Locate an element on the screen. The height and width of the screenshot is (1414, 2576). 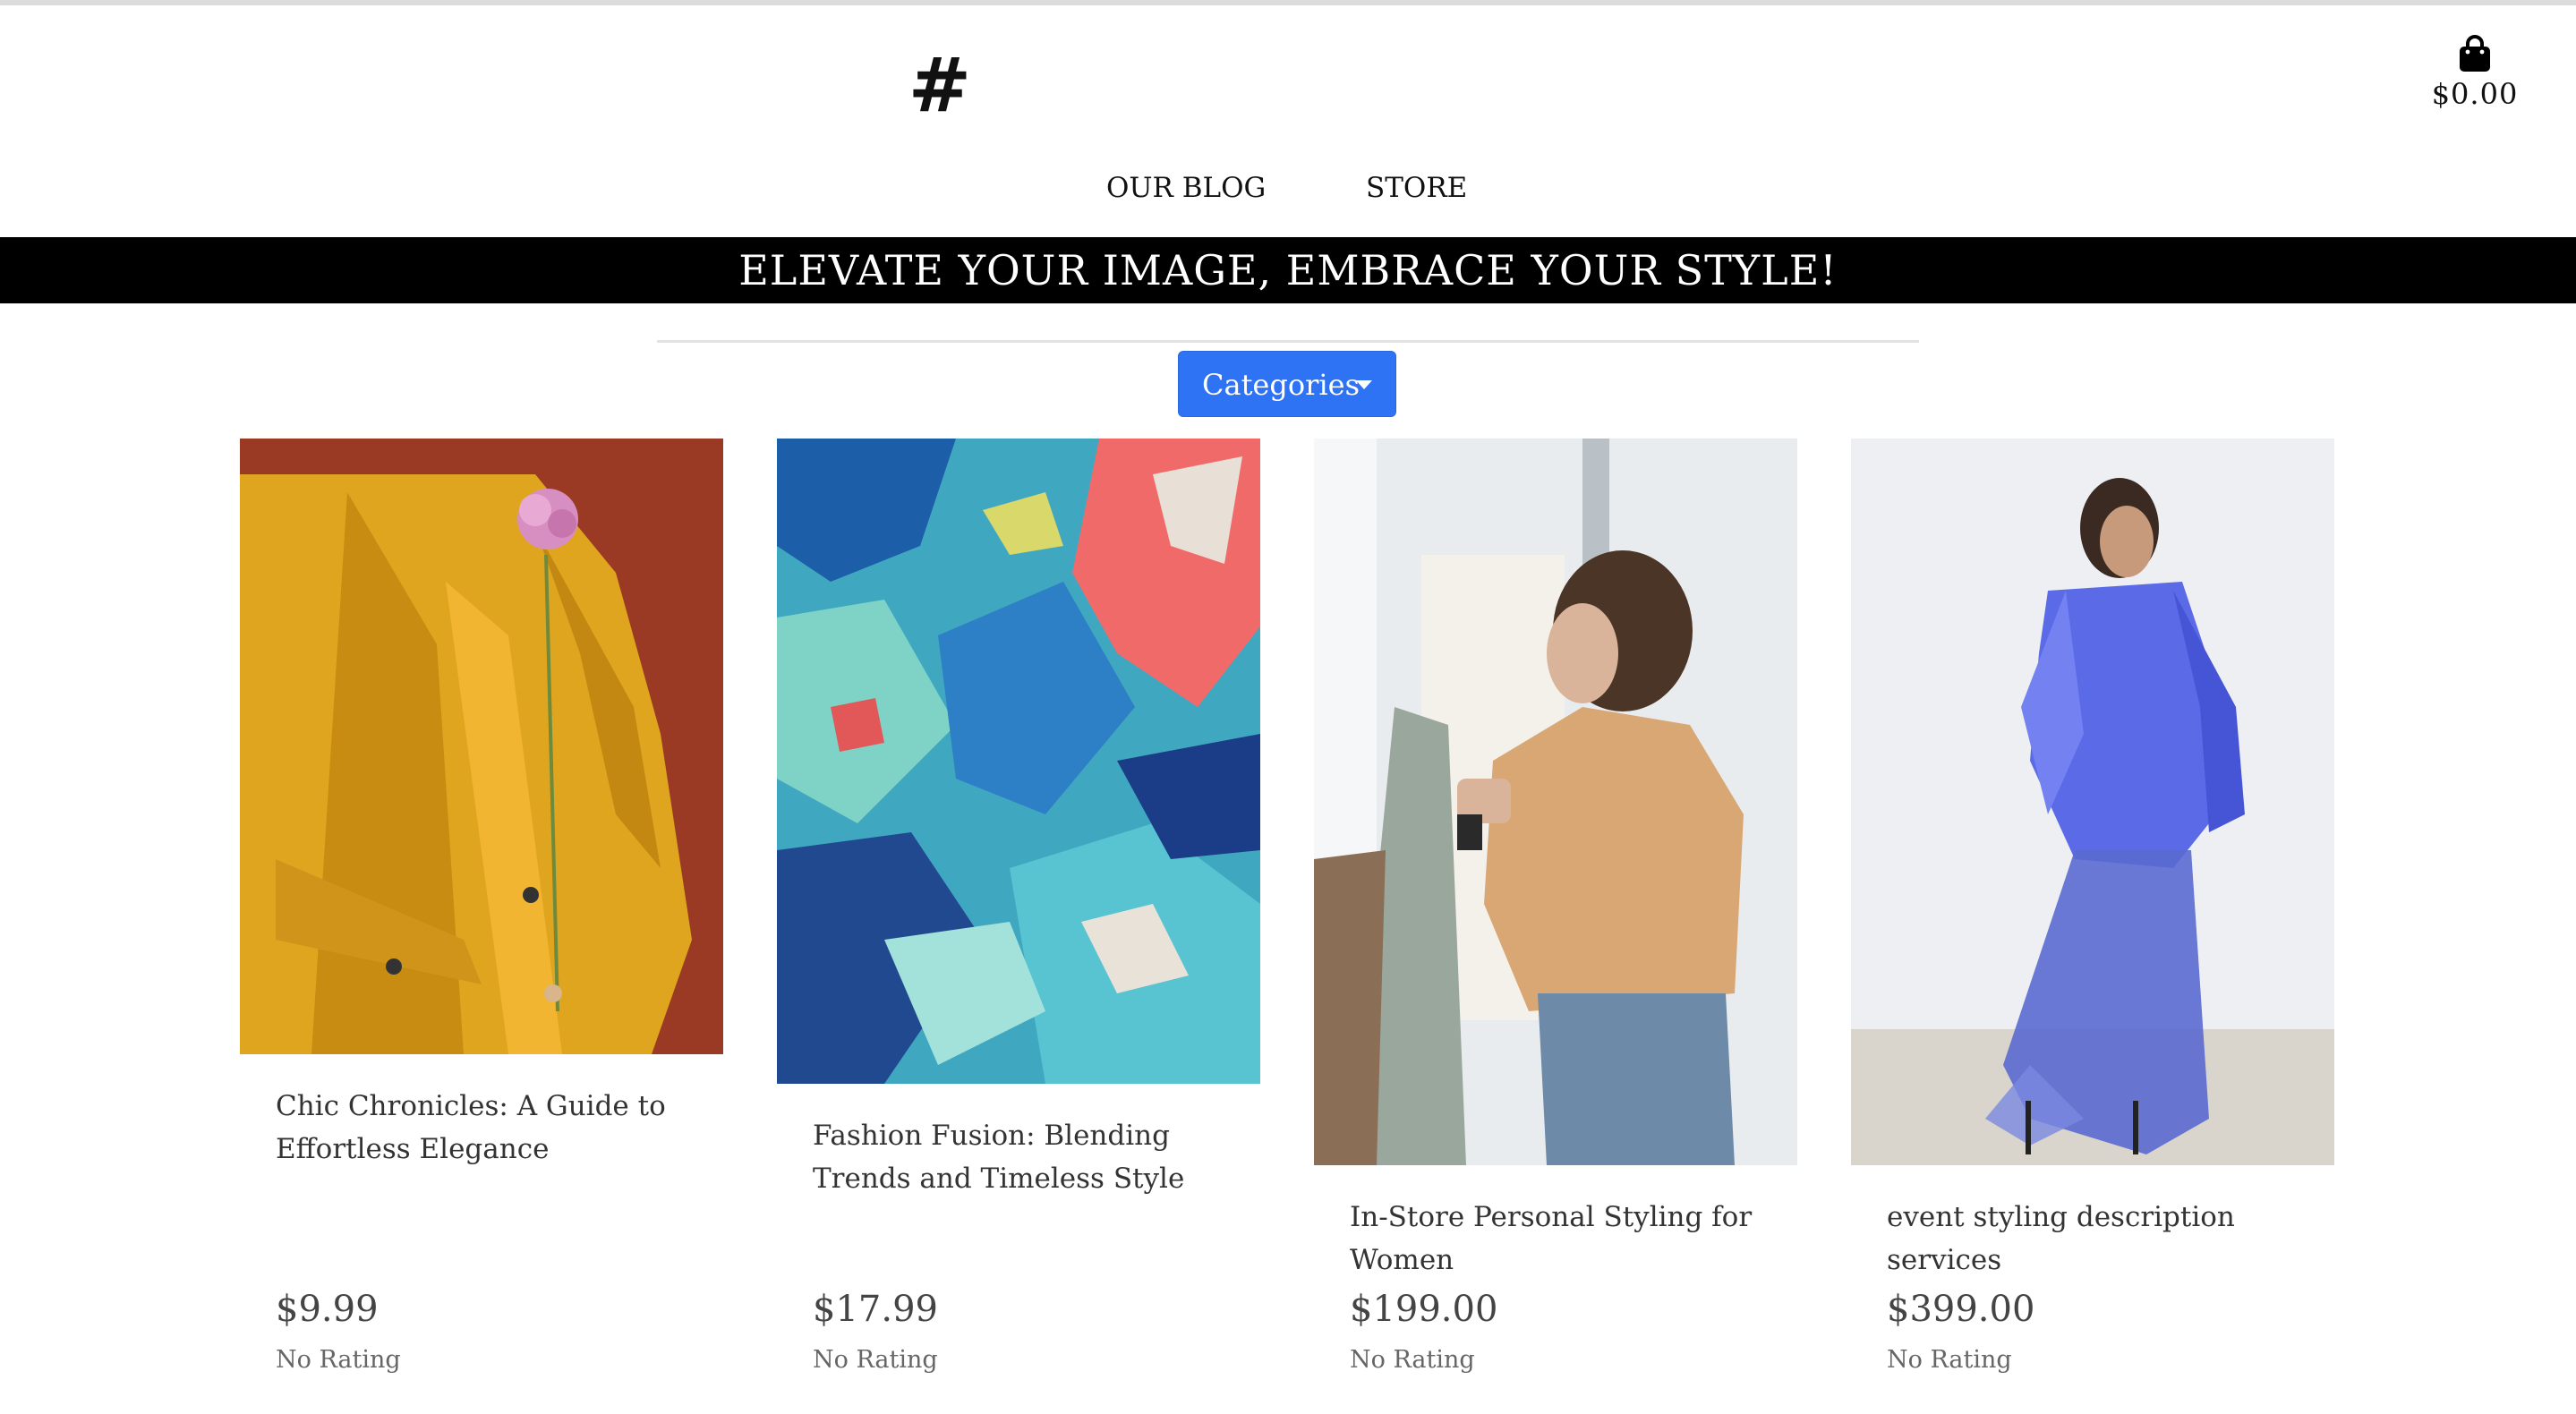
product-title: event styling description services is located at coordinates (2097, 1239).